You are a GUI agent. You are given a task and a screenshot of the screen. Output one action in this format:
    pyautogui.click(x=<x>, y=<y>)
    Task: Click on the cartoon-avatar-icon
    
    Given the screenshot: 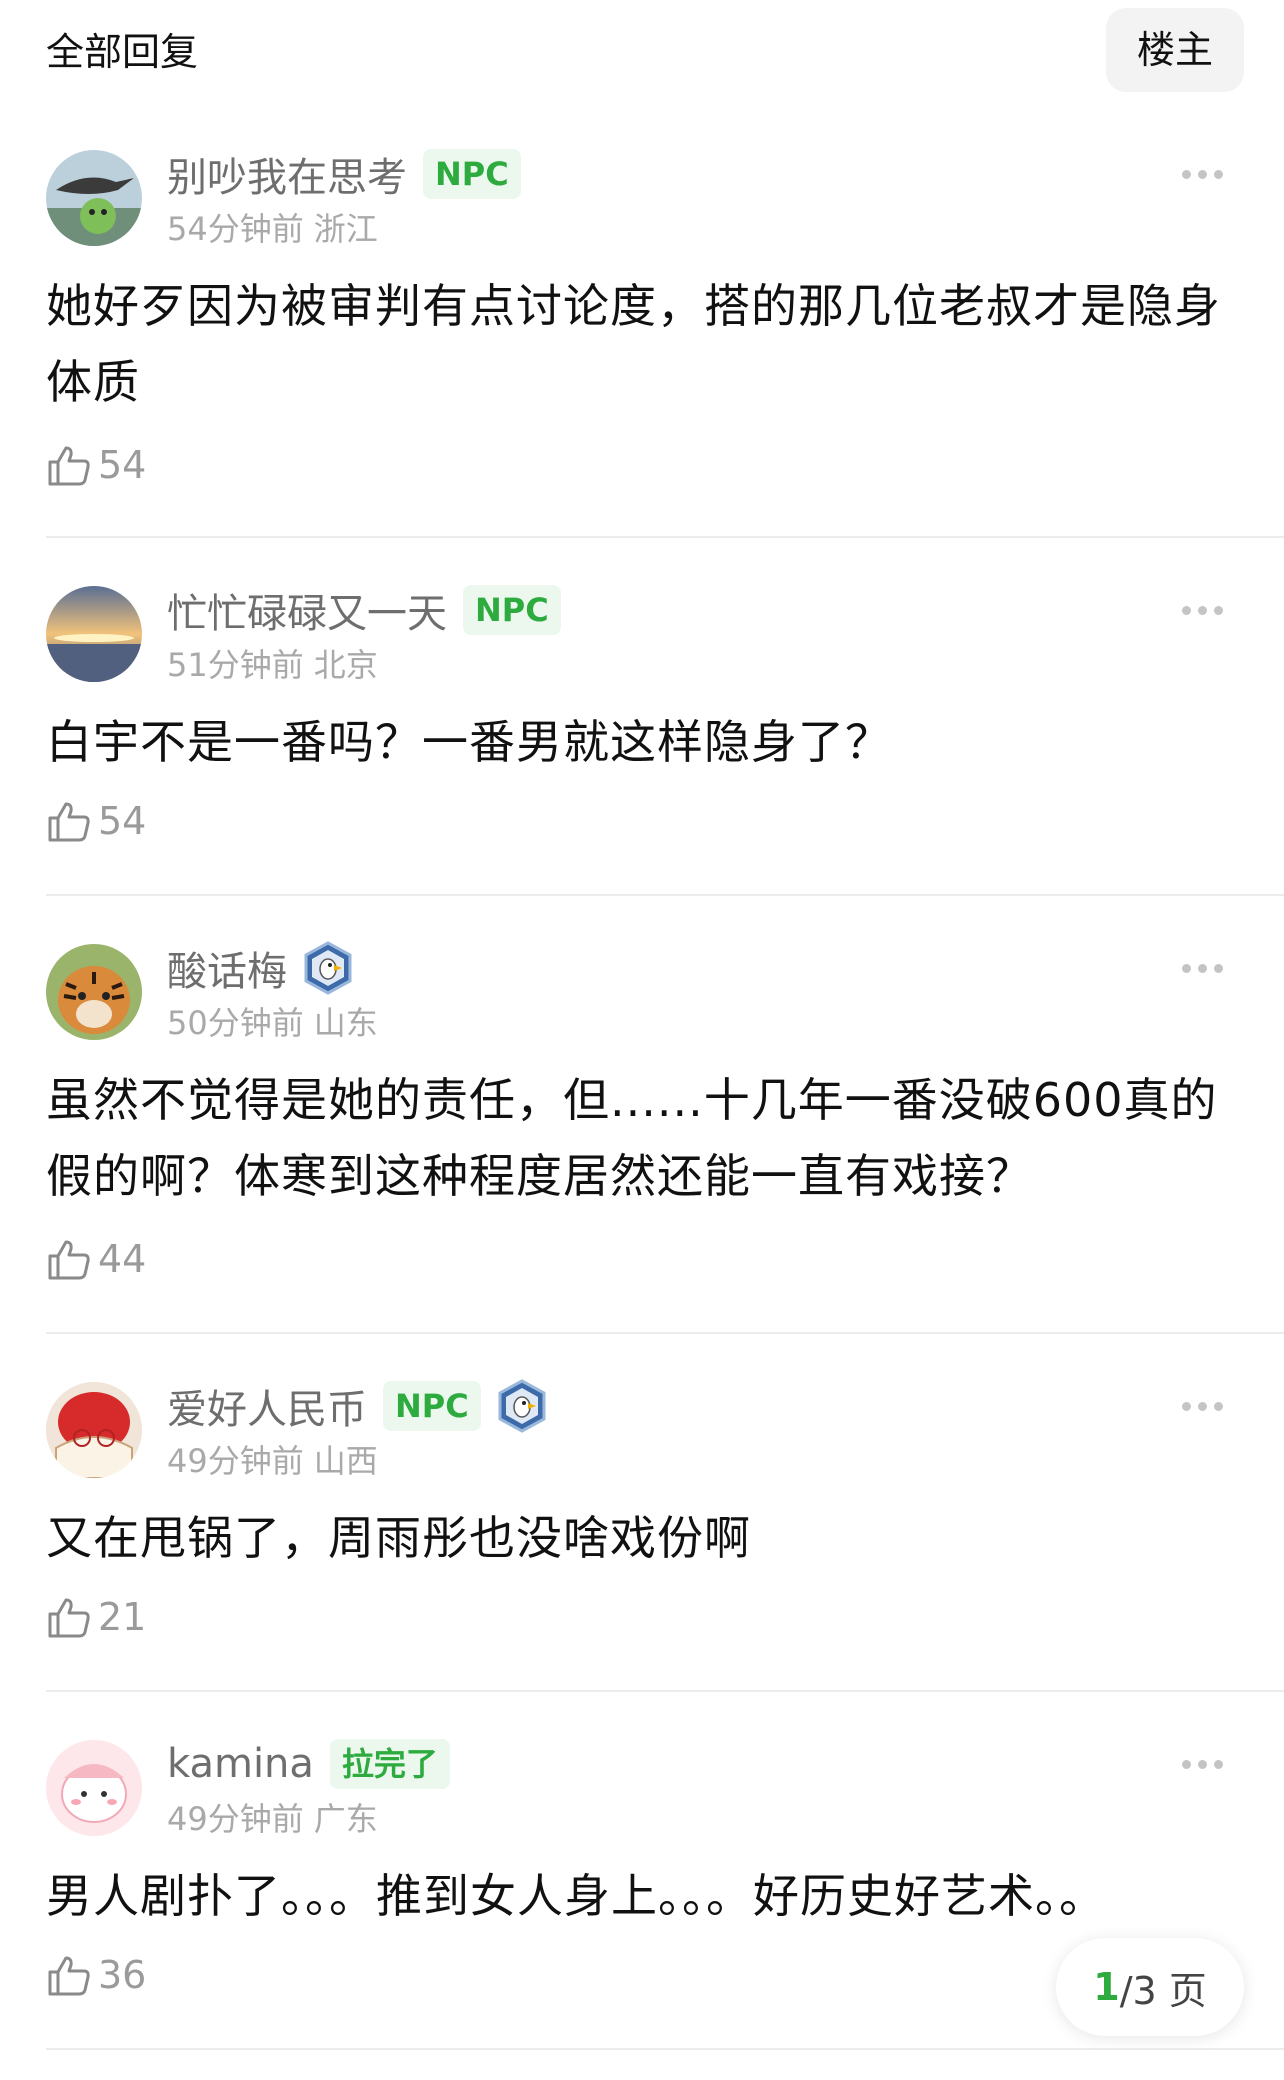 What is the action you would take?
    pyautogui.click(x=94, y=1788)
    